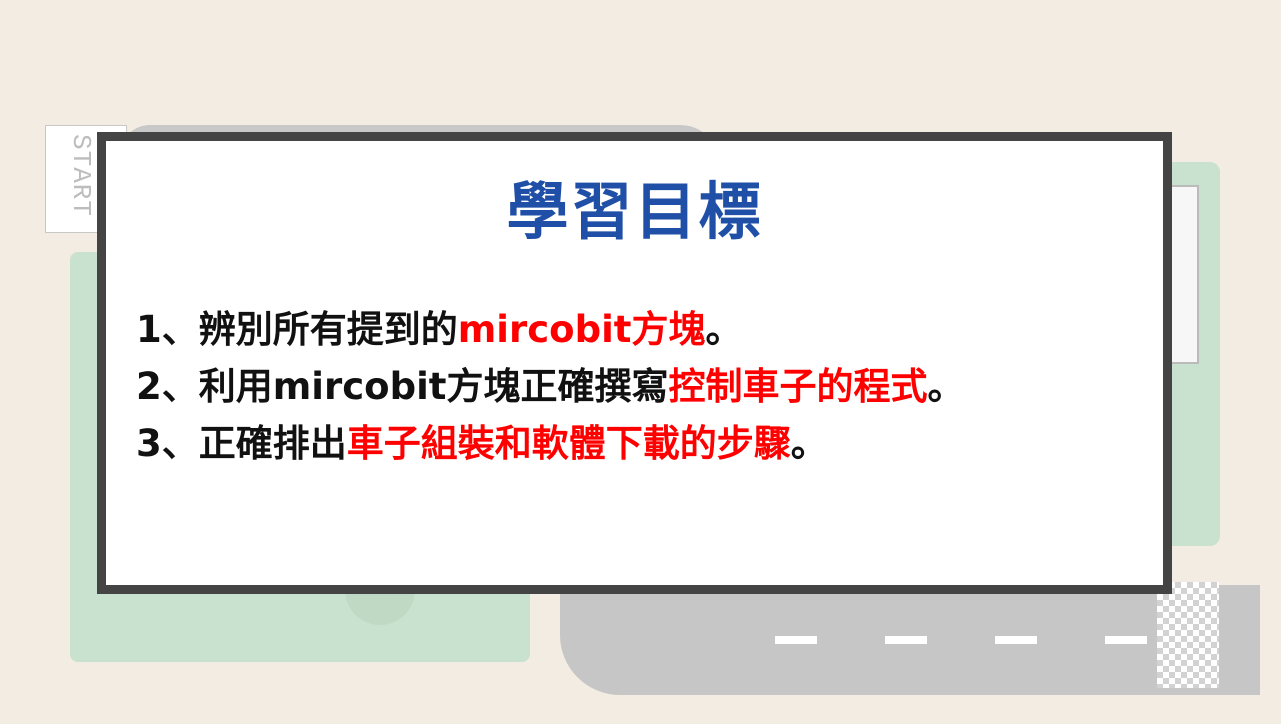 Image resolution: width=1281 pixels, height=724 pixels. Describe the element at coordinates (798, 386) in the screenshot. I see `objective-highlight: 控制車子的程式` at that location.